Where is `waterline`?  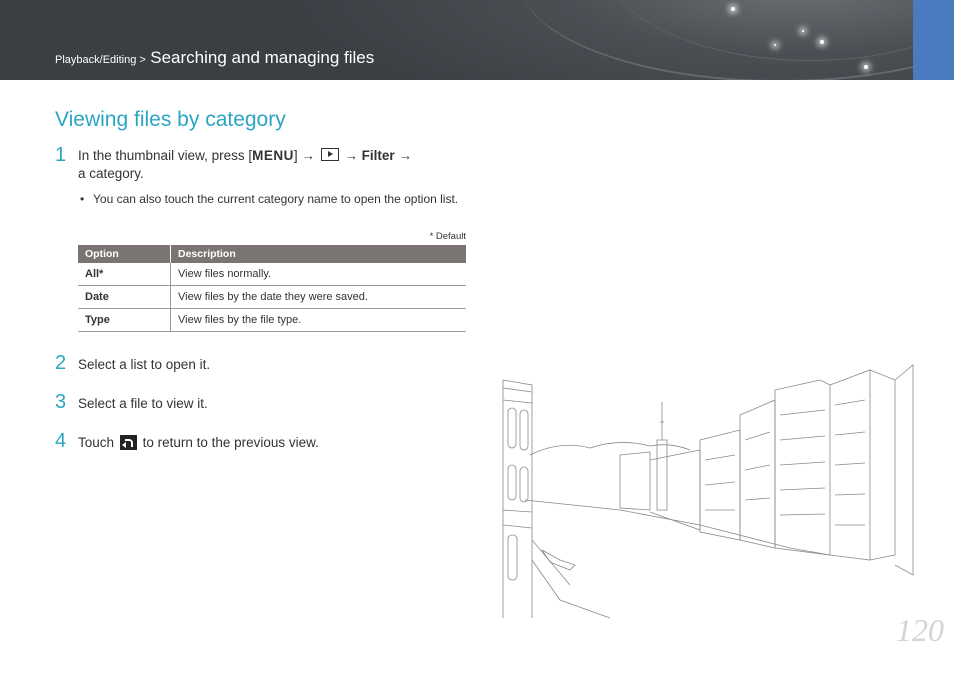 waterline is located at coordinates (677, 527).